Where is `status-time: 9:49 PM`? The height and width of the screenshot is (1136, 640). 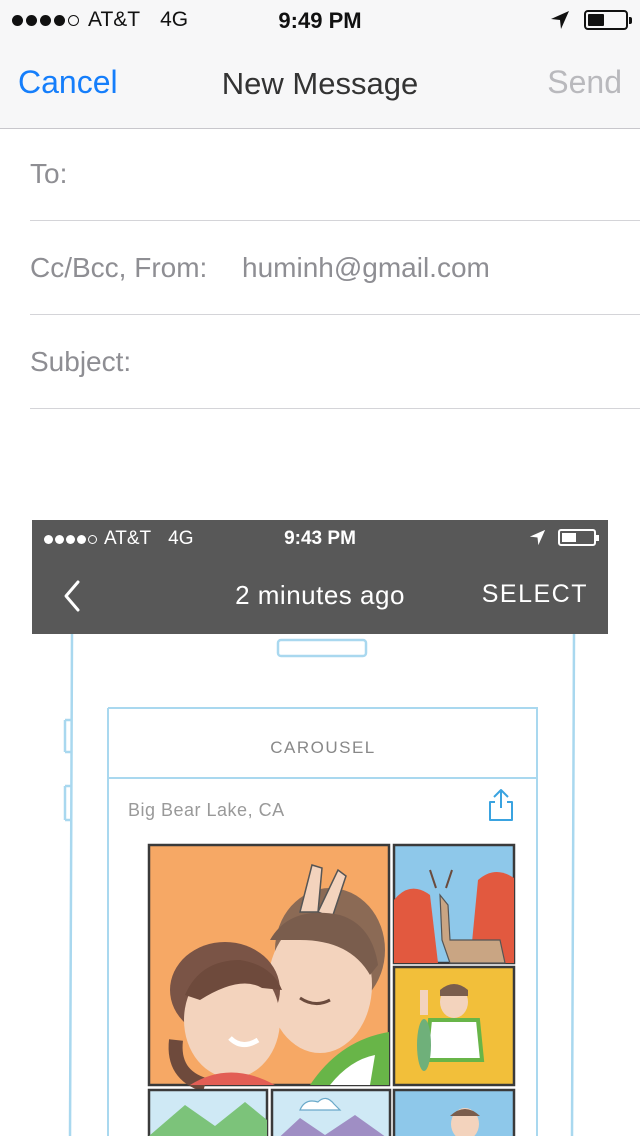
status-time: 9:49 PM is located at coordinates (320, 20).